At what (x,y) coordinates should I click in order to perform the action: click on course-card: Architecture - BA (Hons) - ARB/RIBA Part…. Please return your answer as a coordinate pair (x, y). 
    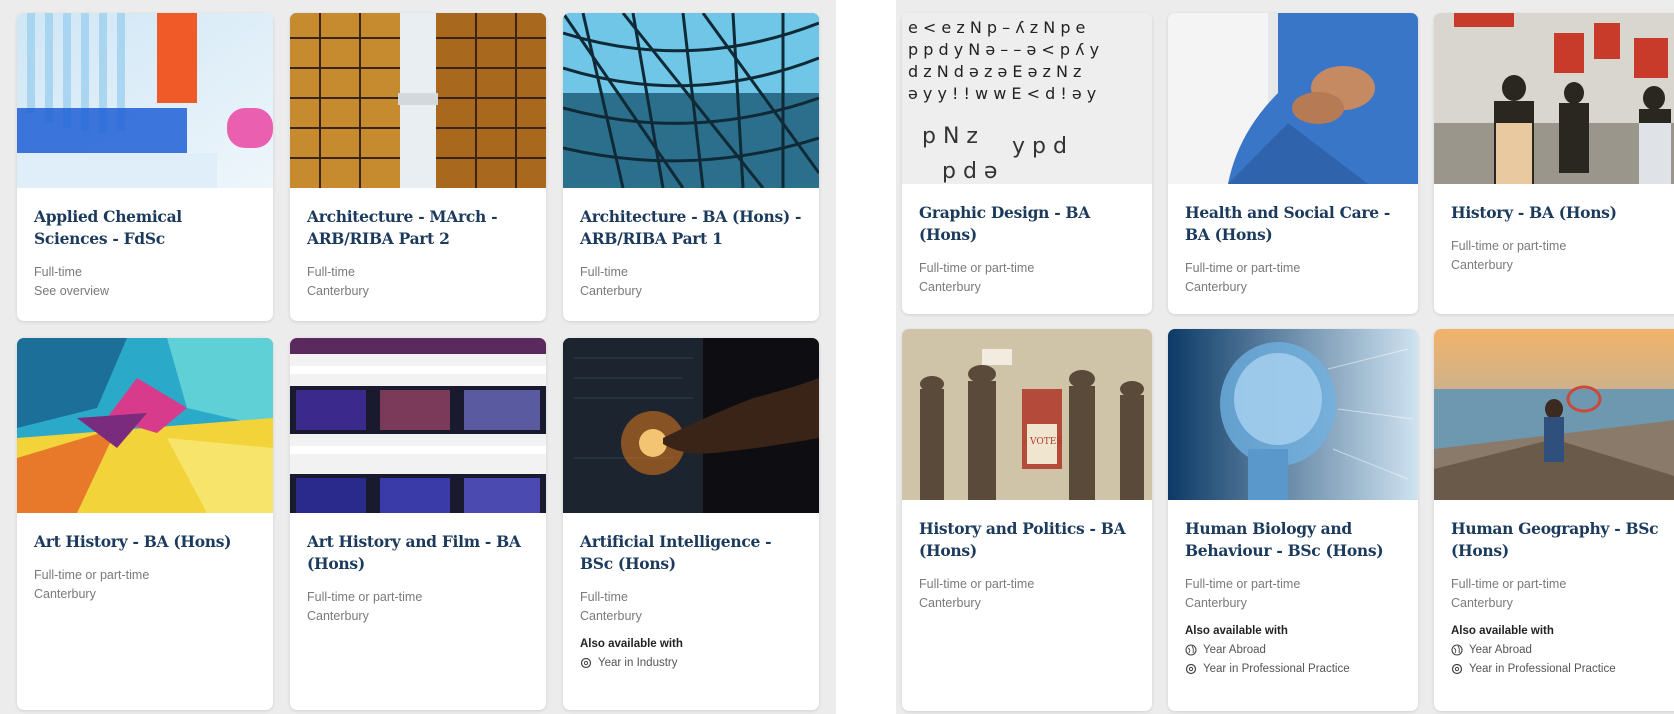
    Looking at the image, I should click on (691, 167).